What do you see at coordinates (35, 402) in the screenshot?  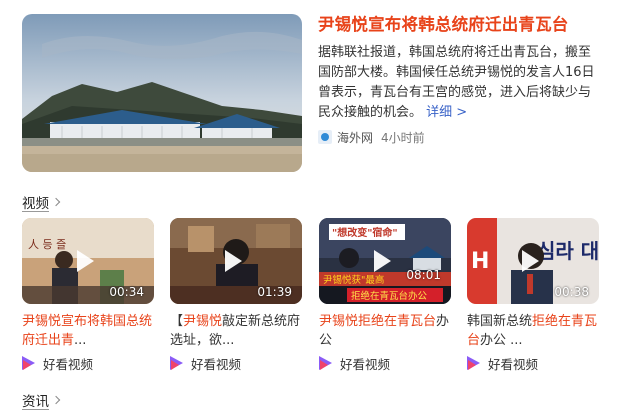 I see `news-section-label: 资讯` at bounding box center [35, 402].